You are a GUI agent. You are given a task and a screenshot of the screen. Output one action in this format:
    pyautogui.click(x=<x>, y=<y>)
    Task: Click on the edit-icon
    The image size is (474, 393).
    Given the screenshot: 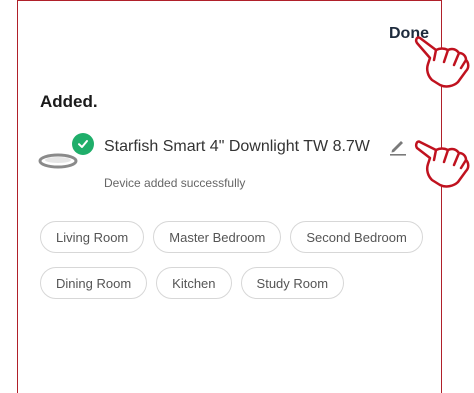 What is the action you would take?
    pyautogui.click(x=398, y=146)
    